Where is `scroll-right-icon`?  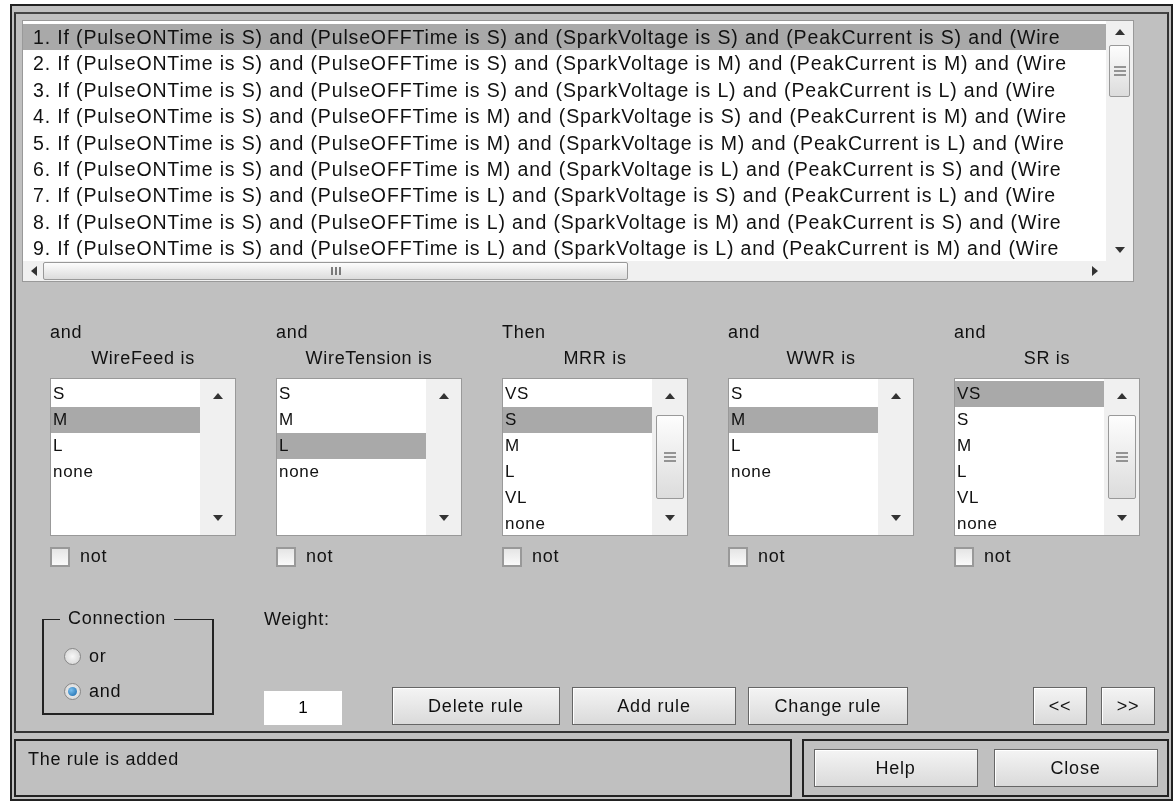
scroll-right-icon is located at coordinates (1095, 271).